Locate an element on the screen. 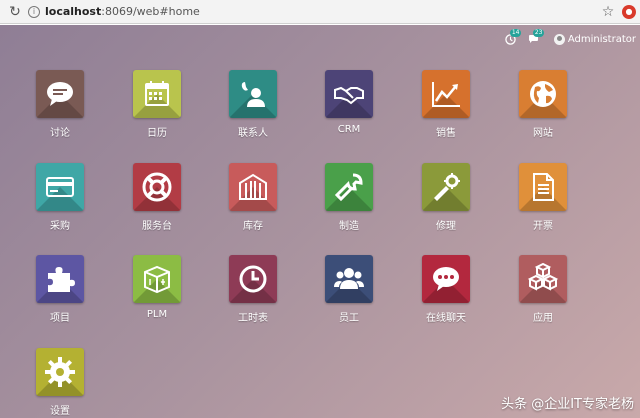 The height and width of the screenshot is (418, 640). url-host: localhost is located at coordinates (73, 11).